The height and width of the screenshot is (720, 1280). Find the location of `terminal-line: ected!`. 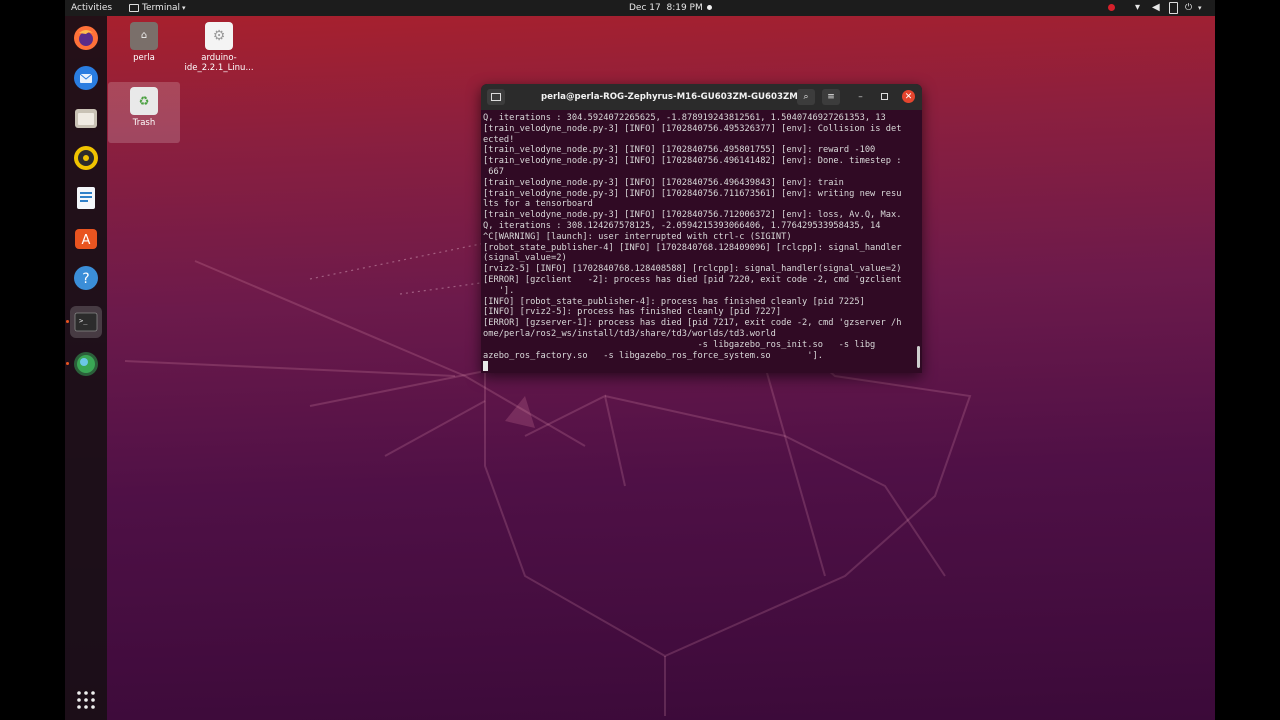

terminal-line: ected! is located at coordinates (499, 139).